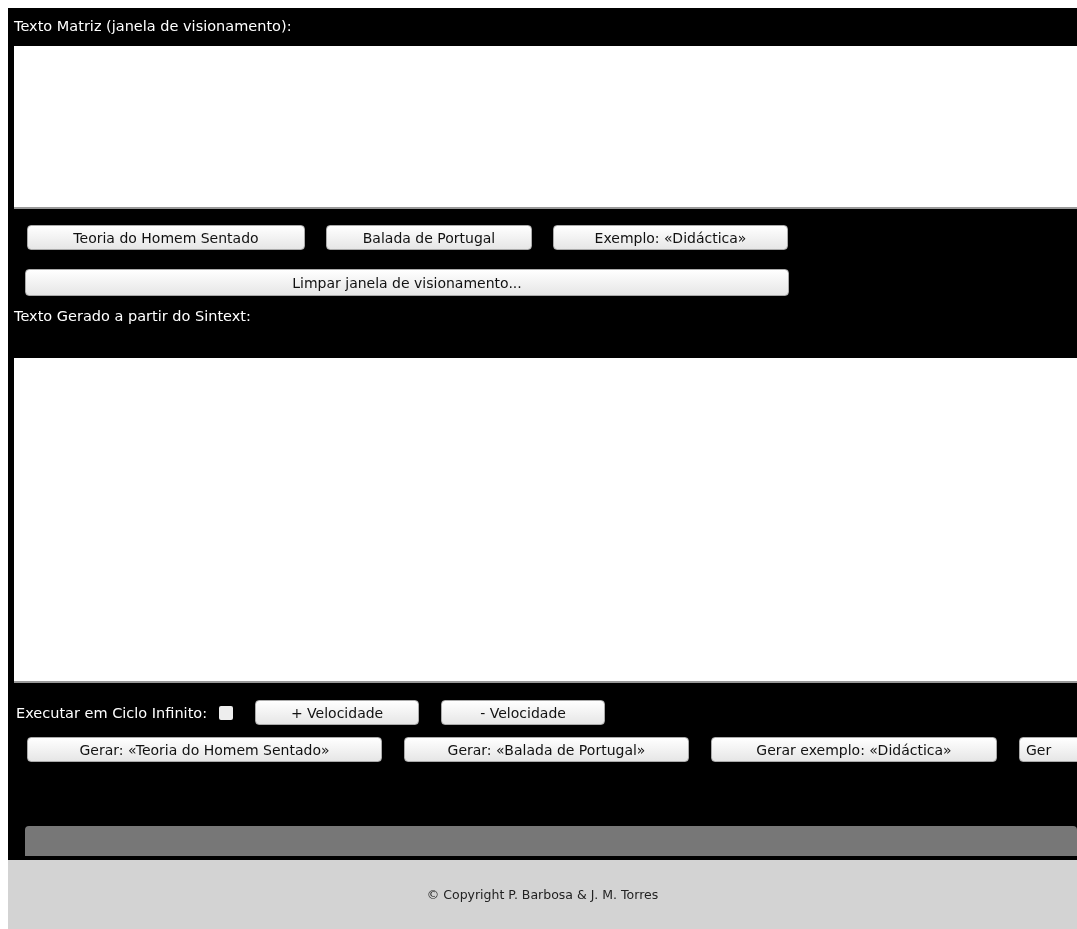 This screenshot has height=929, width=1077. Describe the element at coordinates (854, 749) in the screenshot. I see `generate-button: Gerar exemplo: «Didáctica»` at that location.